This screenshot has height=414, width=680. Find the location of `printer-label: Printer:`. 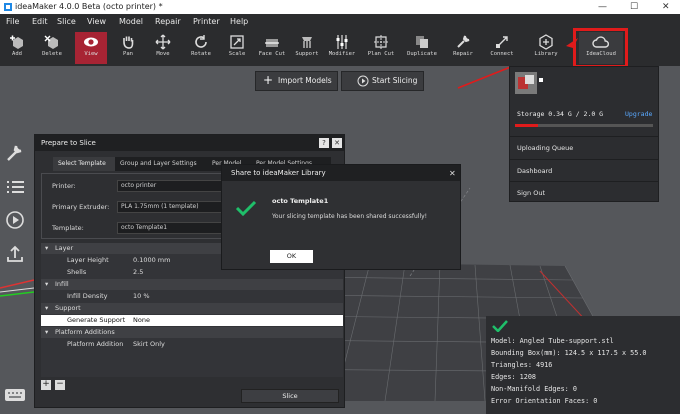

printer-label: Printer: is located at coordinates (64, 186).